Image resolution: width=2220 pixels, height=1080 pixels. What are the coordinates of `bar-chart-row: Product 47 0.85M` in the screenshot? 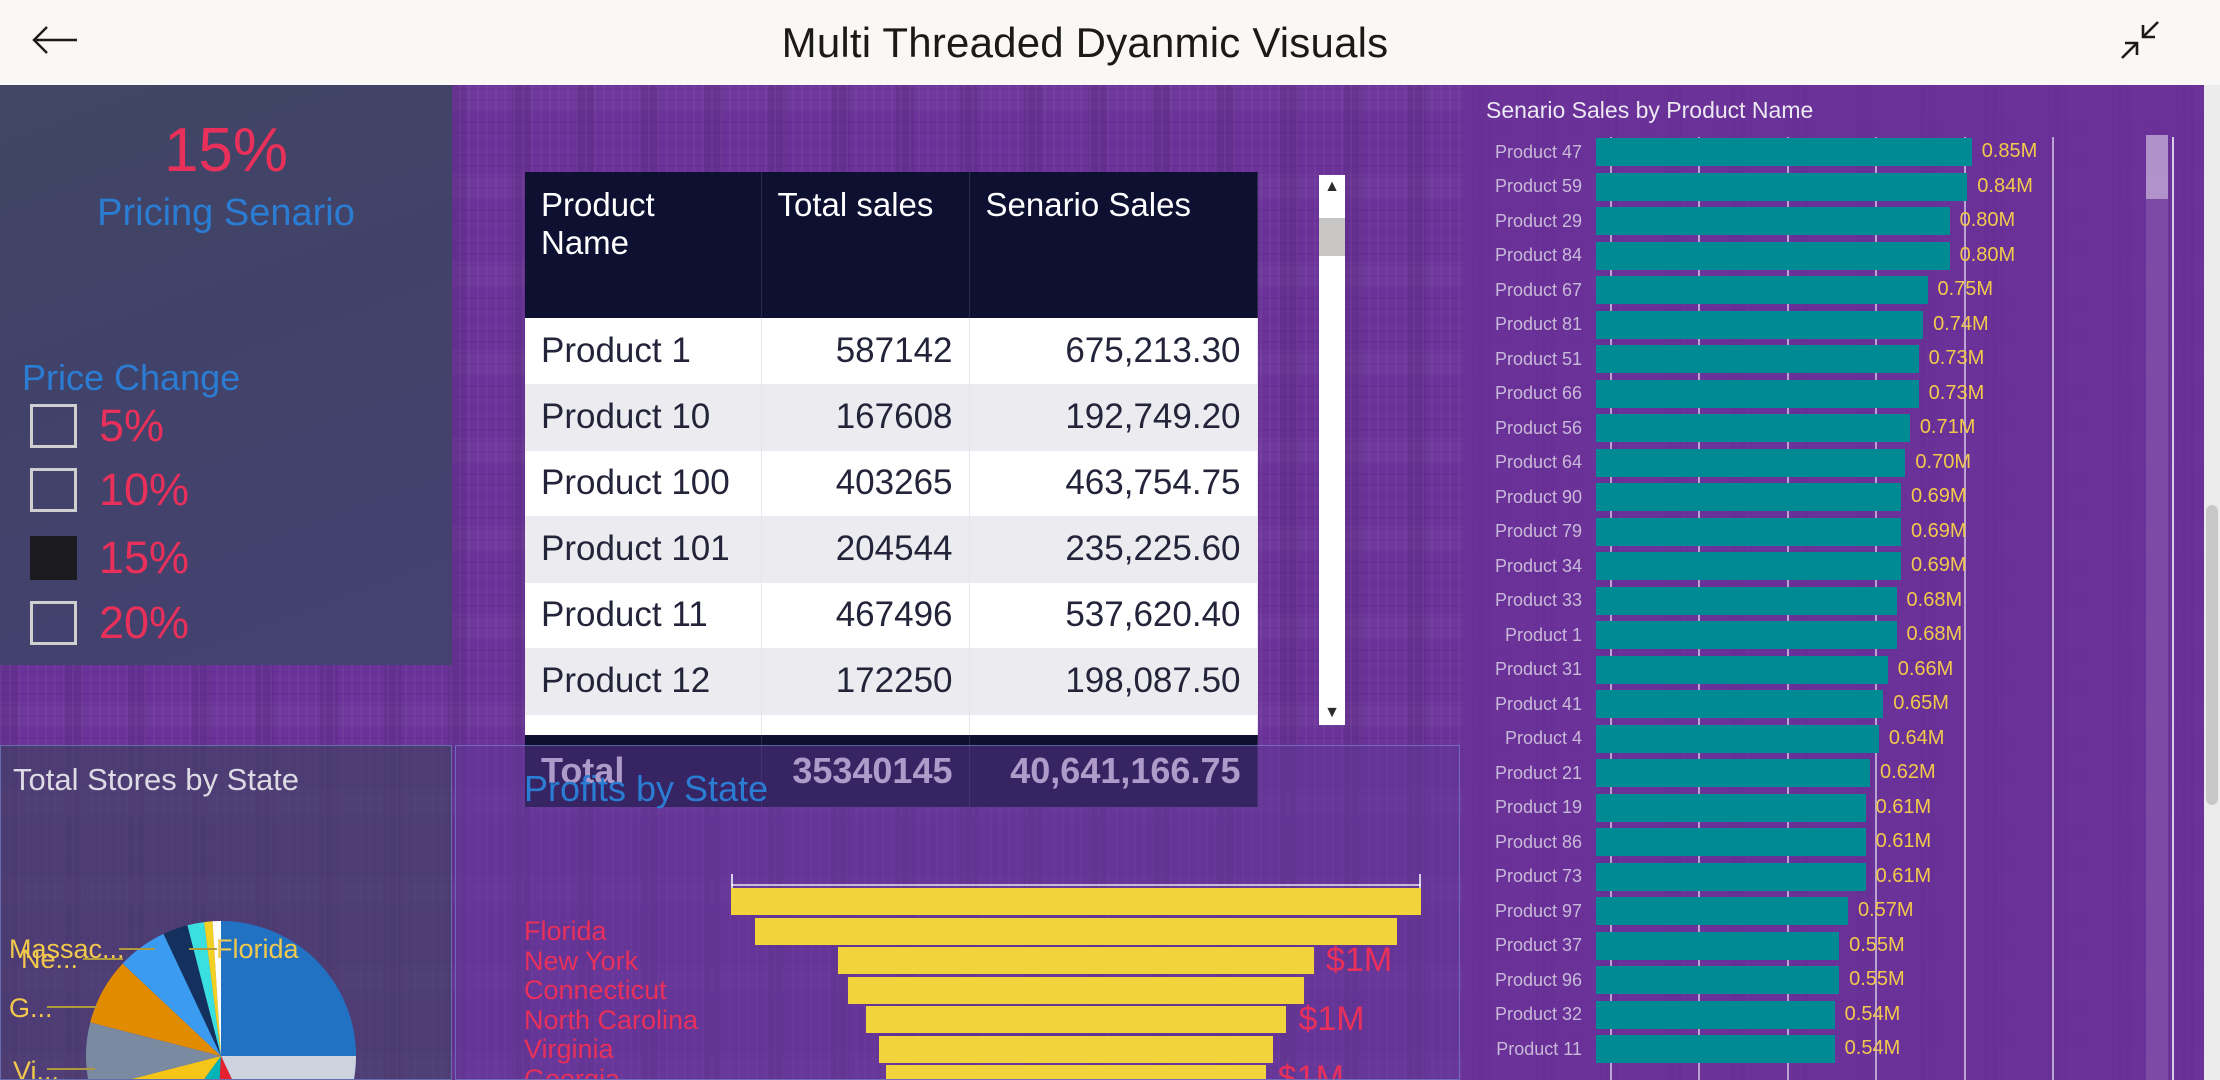 It's located at (1833, 152).